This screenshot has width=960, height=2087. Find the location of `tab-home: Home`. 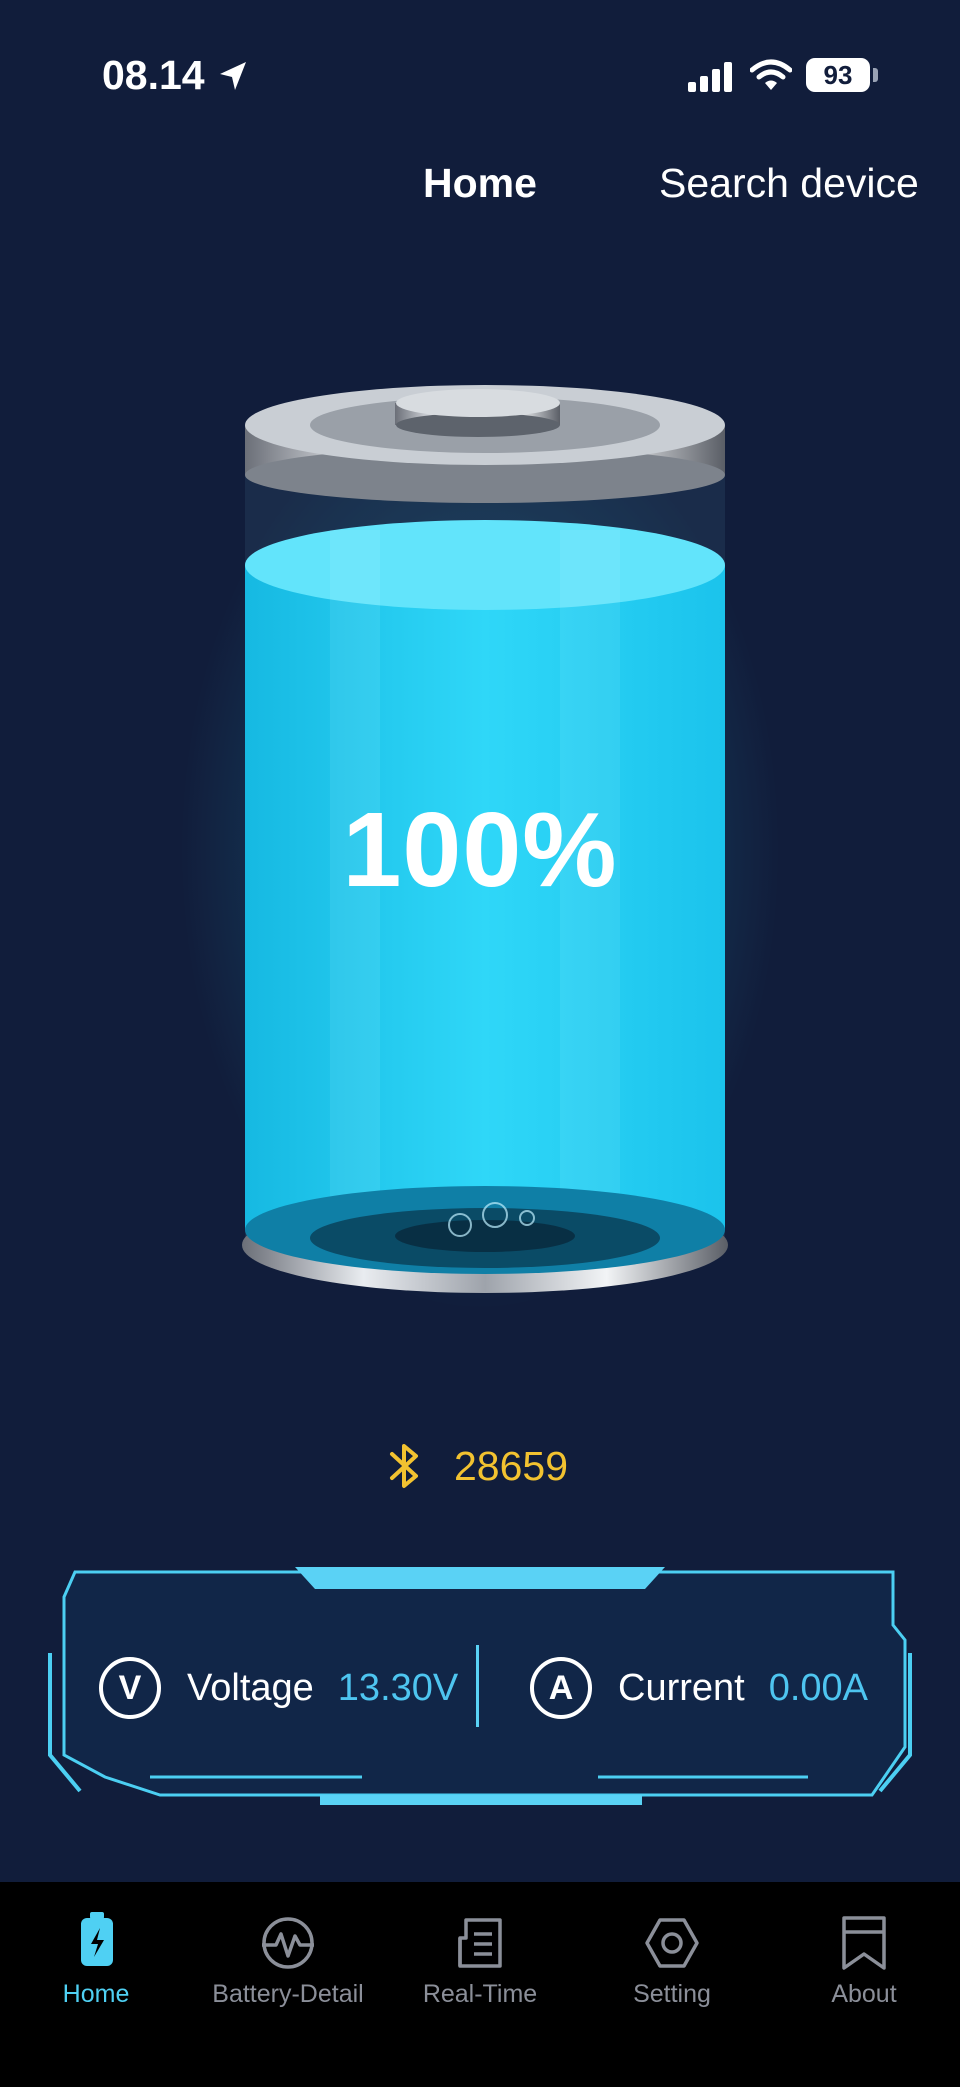

tab-home: Home is located at coordinates (96, 1984).